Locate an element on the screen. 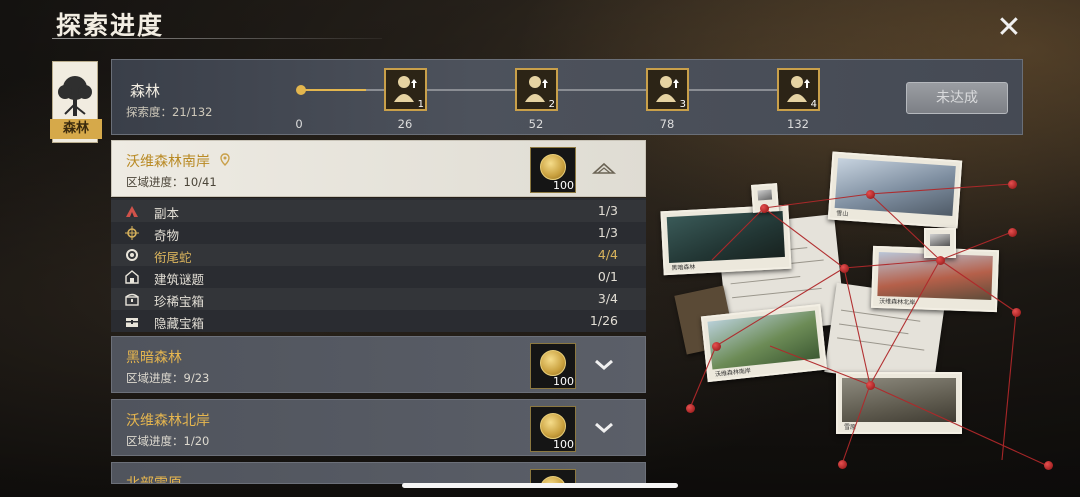 Image resolution: width=1080 pixels, height=497 pixels. milestone-reward-4: 4 is located at coordinates (798, 89).